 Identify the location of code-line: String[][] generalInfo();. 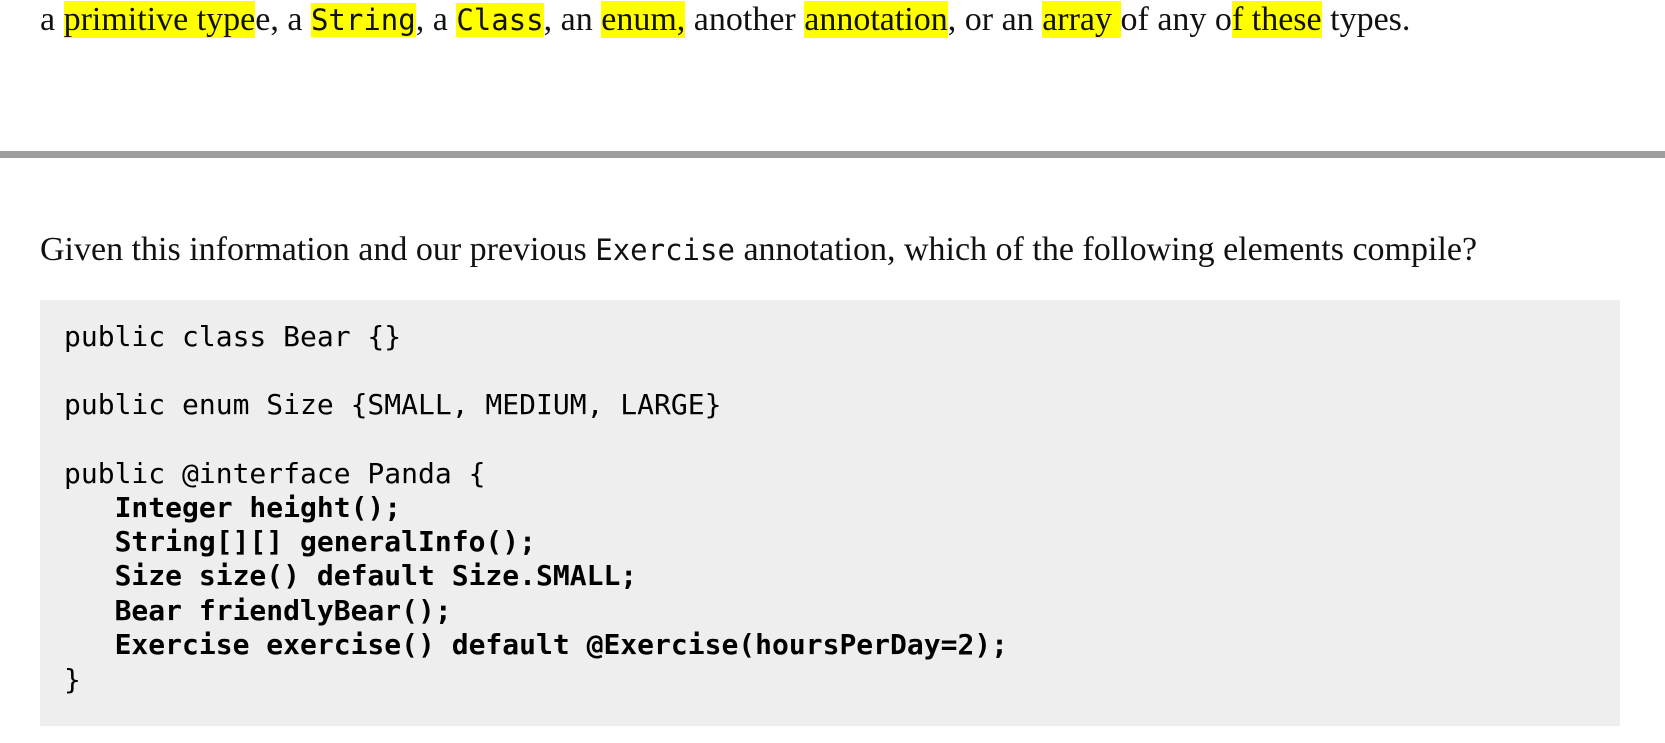
(300, 541).